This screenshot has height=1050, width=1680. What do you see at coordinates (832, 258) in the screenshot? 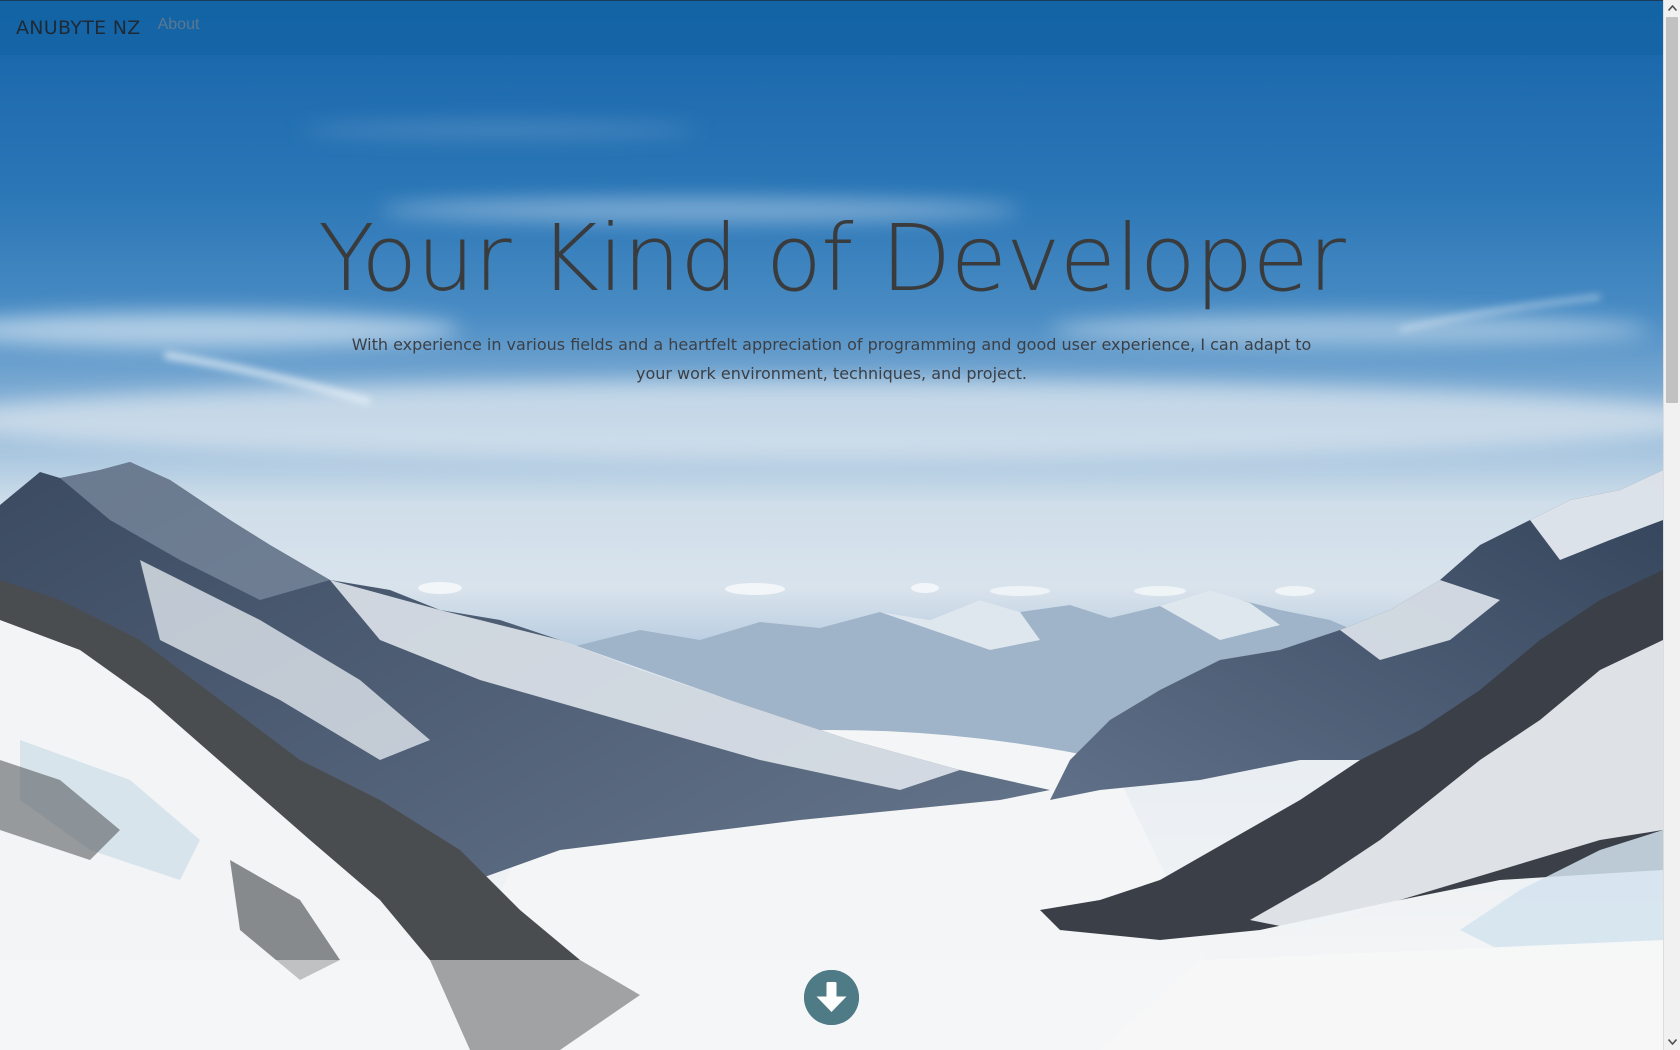
I see `hero-title: Your Kind of Developer` at bounding box center [832, 258].